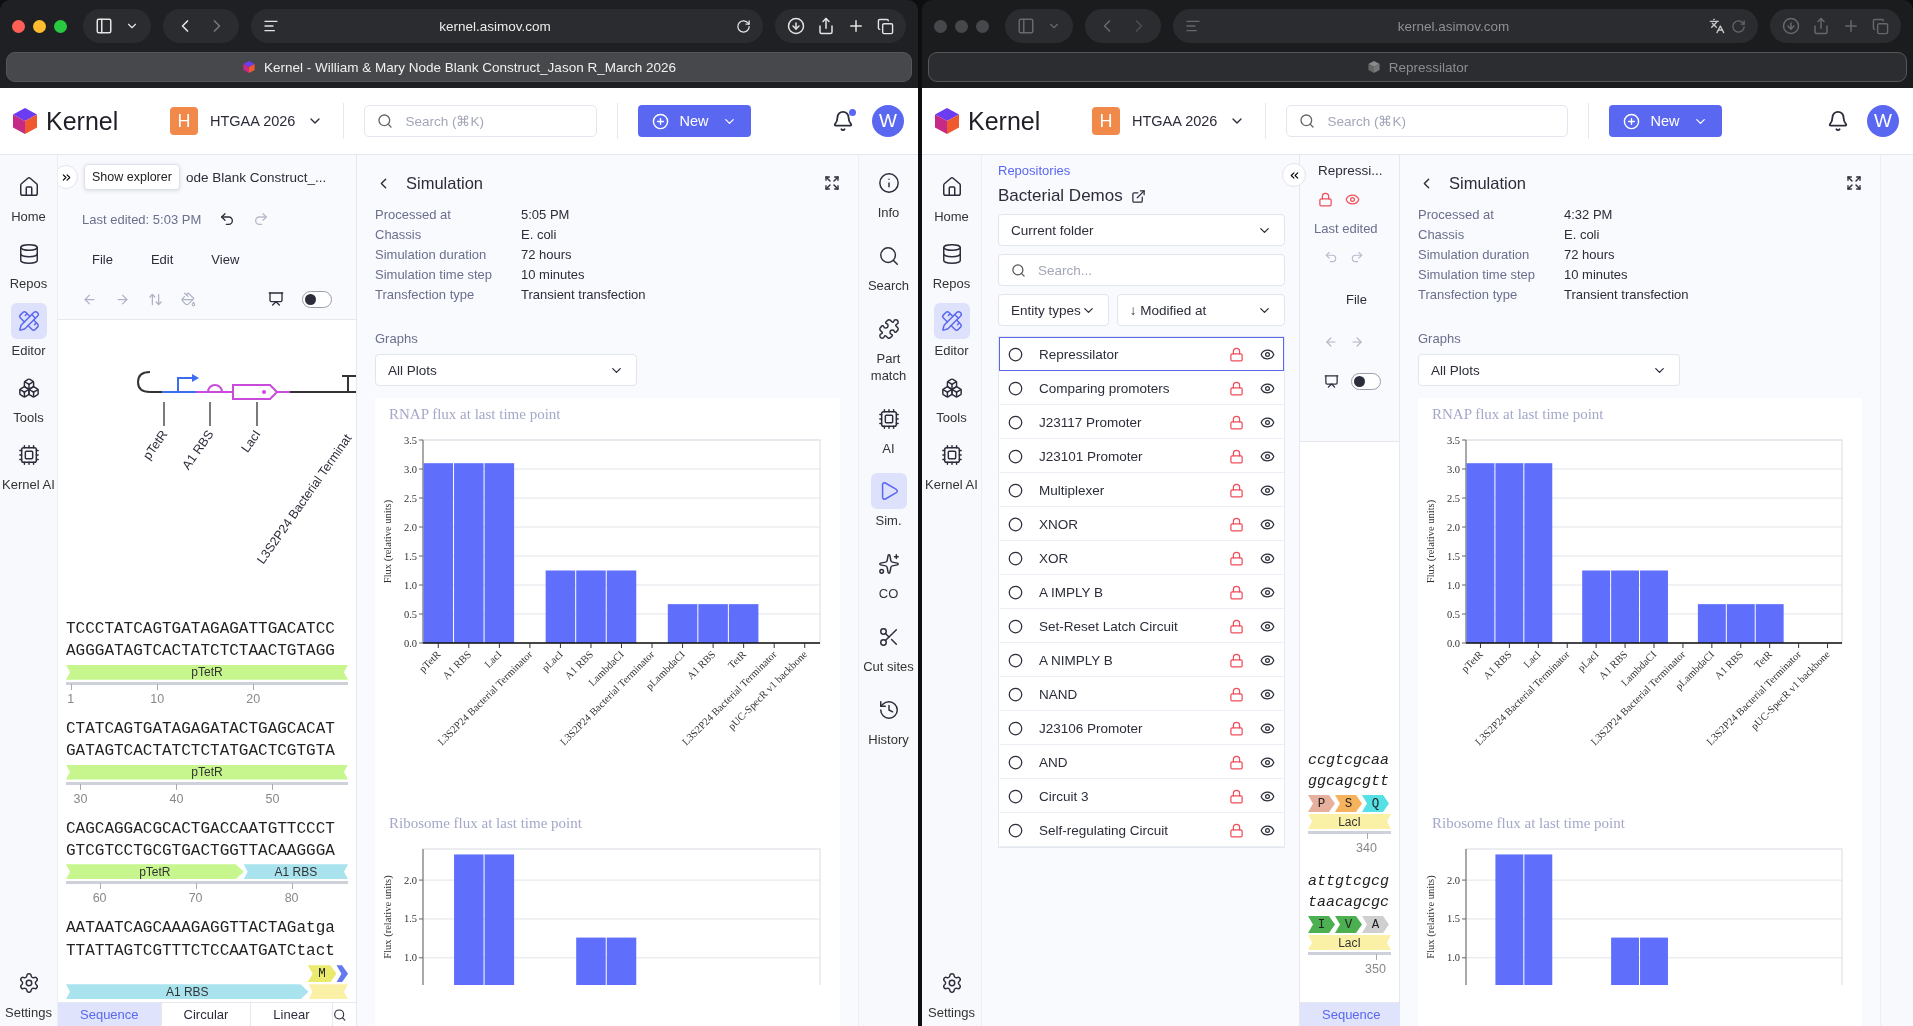 Image resolution: width=1913 pixels, height=1026 pixels. I want to click on rail-item: Info, so click(888, 193).